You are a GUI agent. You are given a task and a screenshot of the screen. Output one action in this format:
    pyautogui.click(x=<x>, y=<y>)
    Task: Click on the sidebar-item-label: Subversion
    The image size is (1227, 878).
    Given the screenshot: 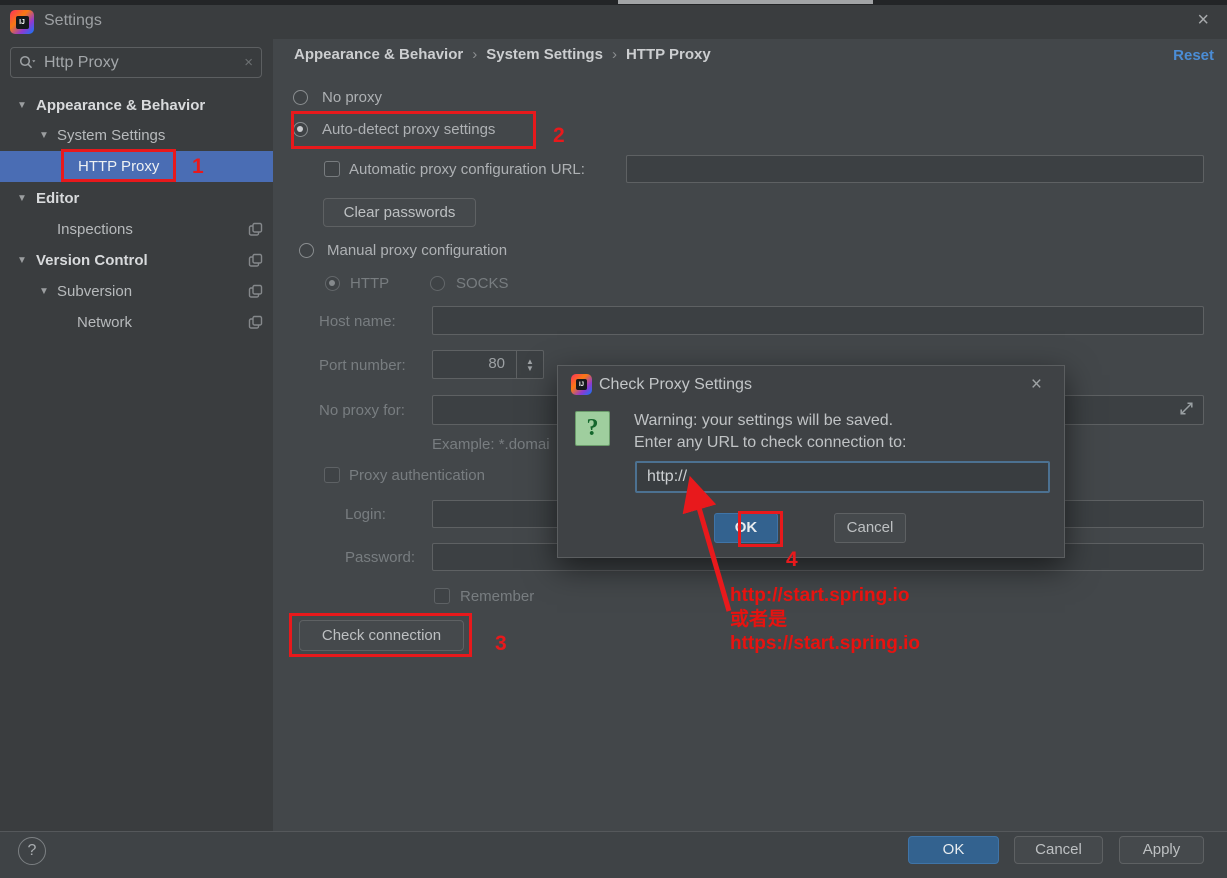 What is the action you would take?
    pyautogui.click(x=95, y=291)
    